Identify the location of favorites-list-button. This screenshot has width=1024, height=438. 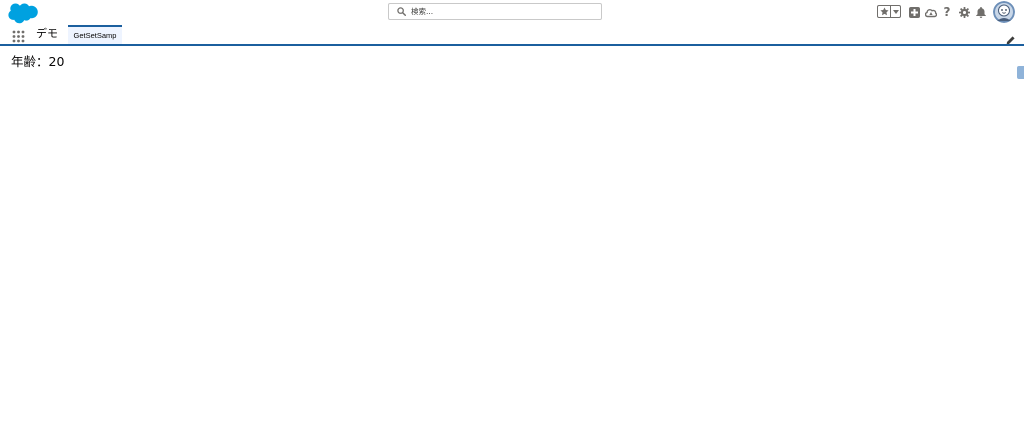
(895, 11).